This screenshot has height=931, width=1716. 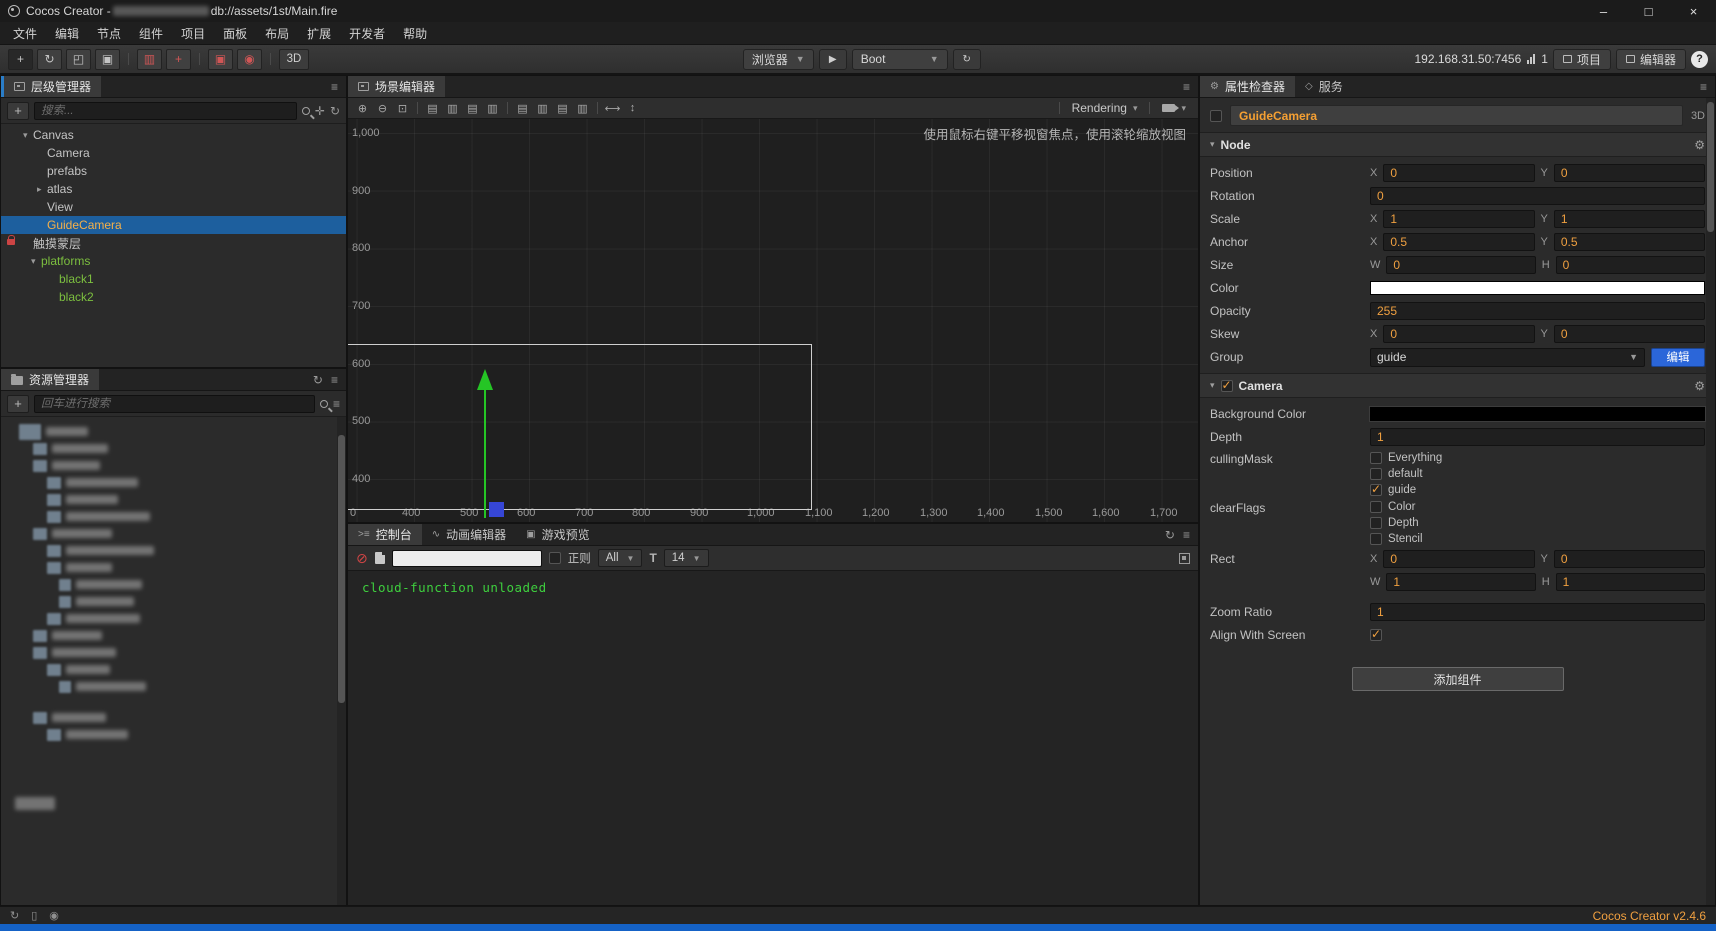 I want to click on log-level-dropdown: All ▼, so click(x=620, y=558).